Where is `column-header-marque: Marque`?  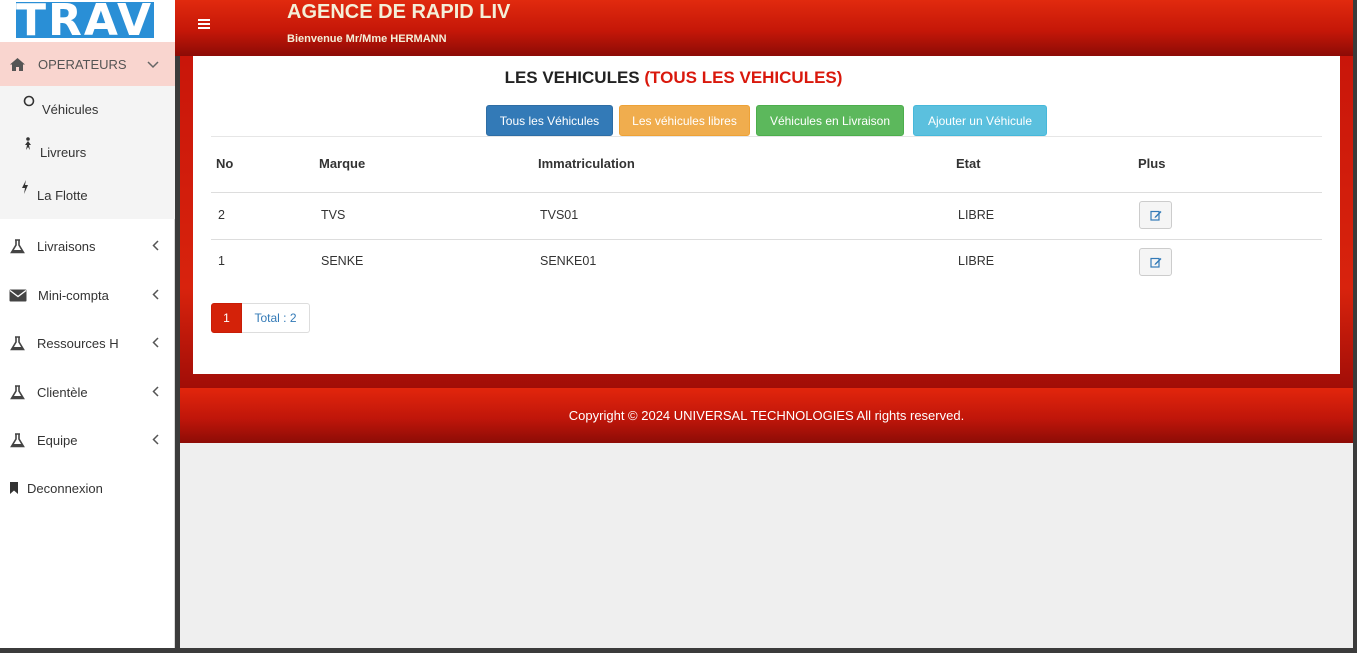
column-header-marque: Marque is located at coordinates (342, 163).